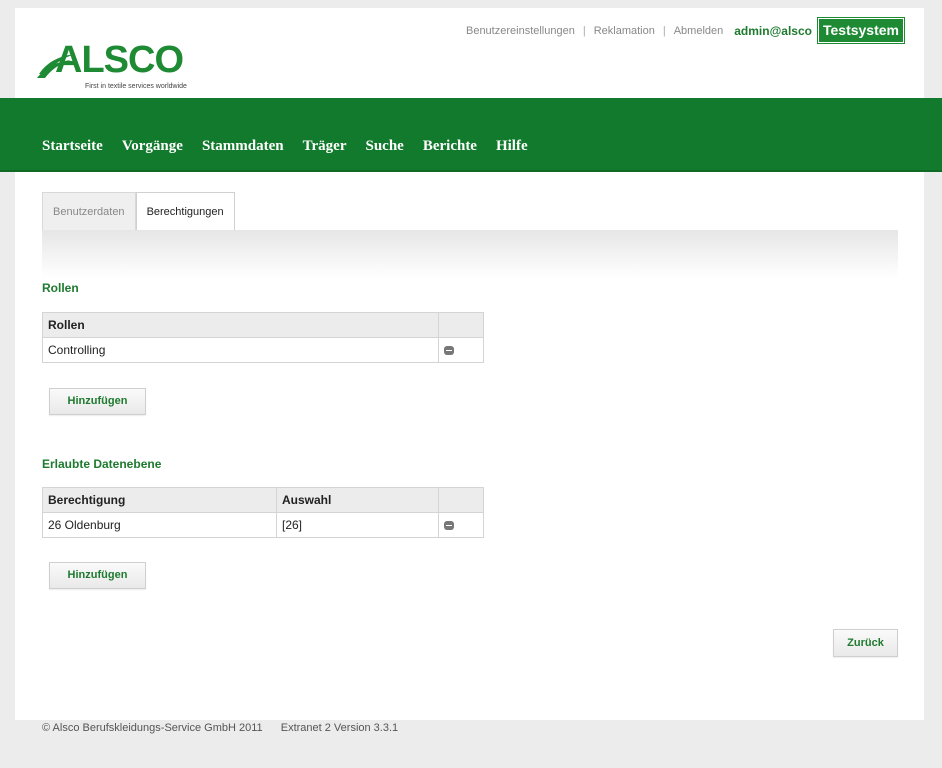 This screenshot has height=768, width=942. What do you see at coordinates (449, 526) in the screenshot?
I see `remove-data-level-icon` at bounding box center [449, 526].